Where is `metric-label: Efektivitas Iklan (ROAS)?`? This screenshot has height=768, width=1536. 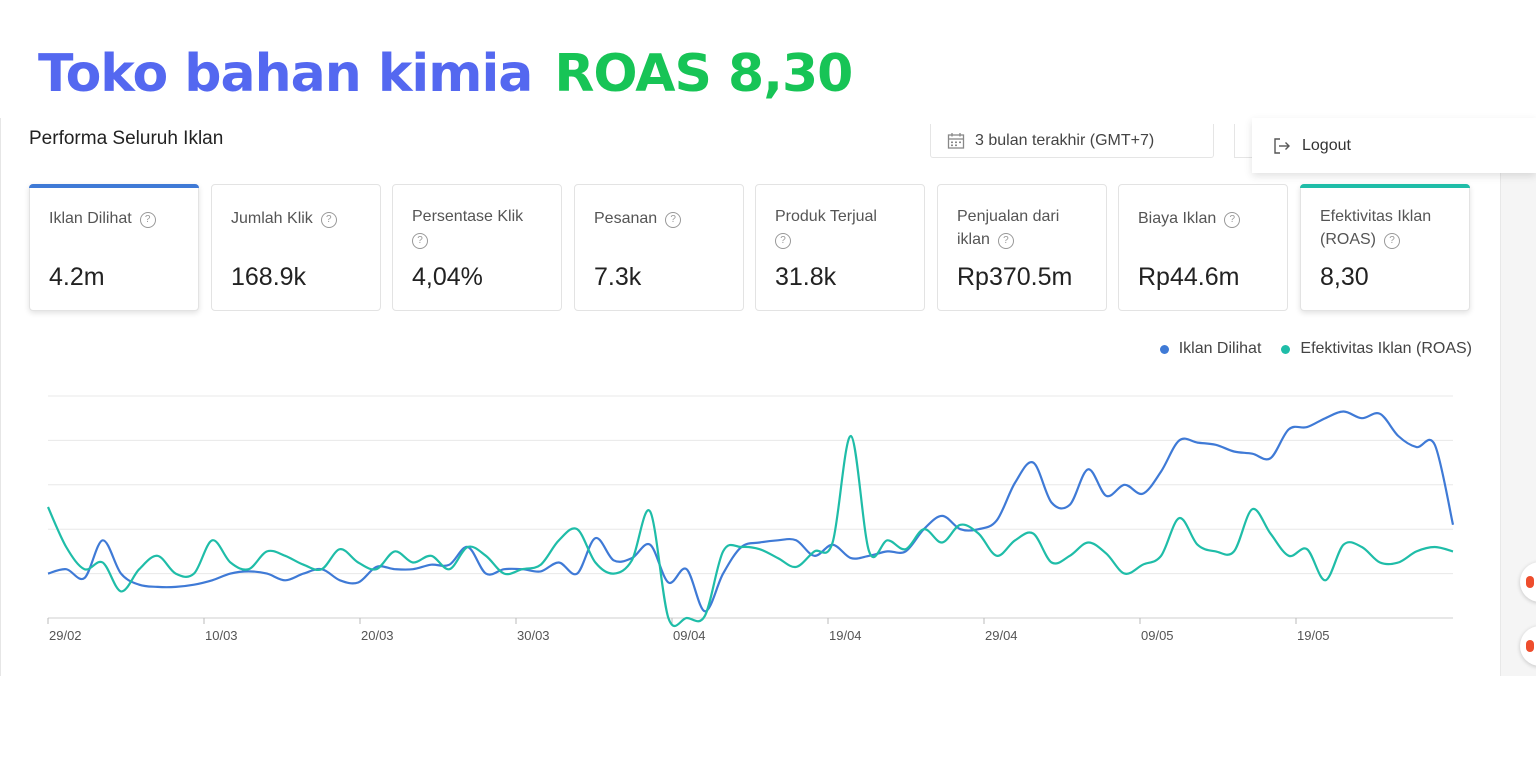
metric-label: Efektivitas Iklan (ROAS)? is located at coordinates (1392, 228).